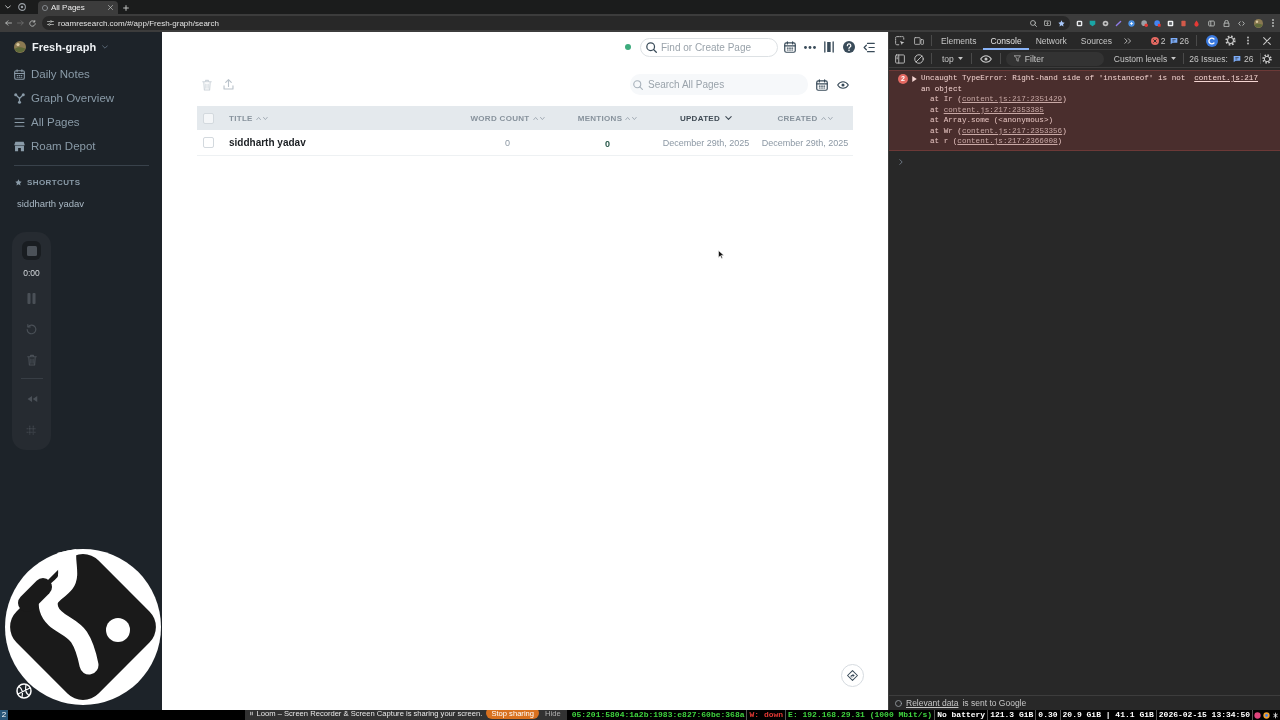 This screenshot has width=1280, height=720. Describe the element at coordinates (843, 84) in the screenshot. I see `eye-icon` at that location.